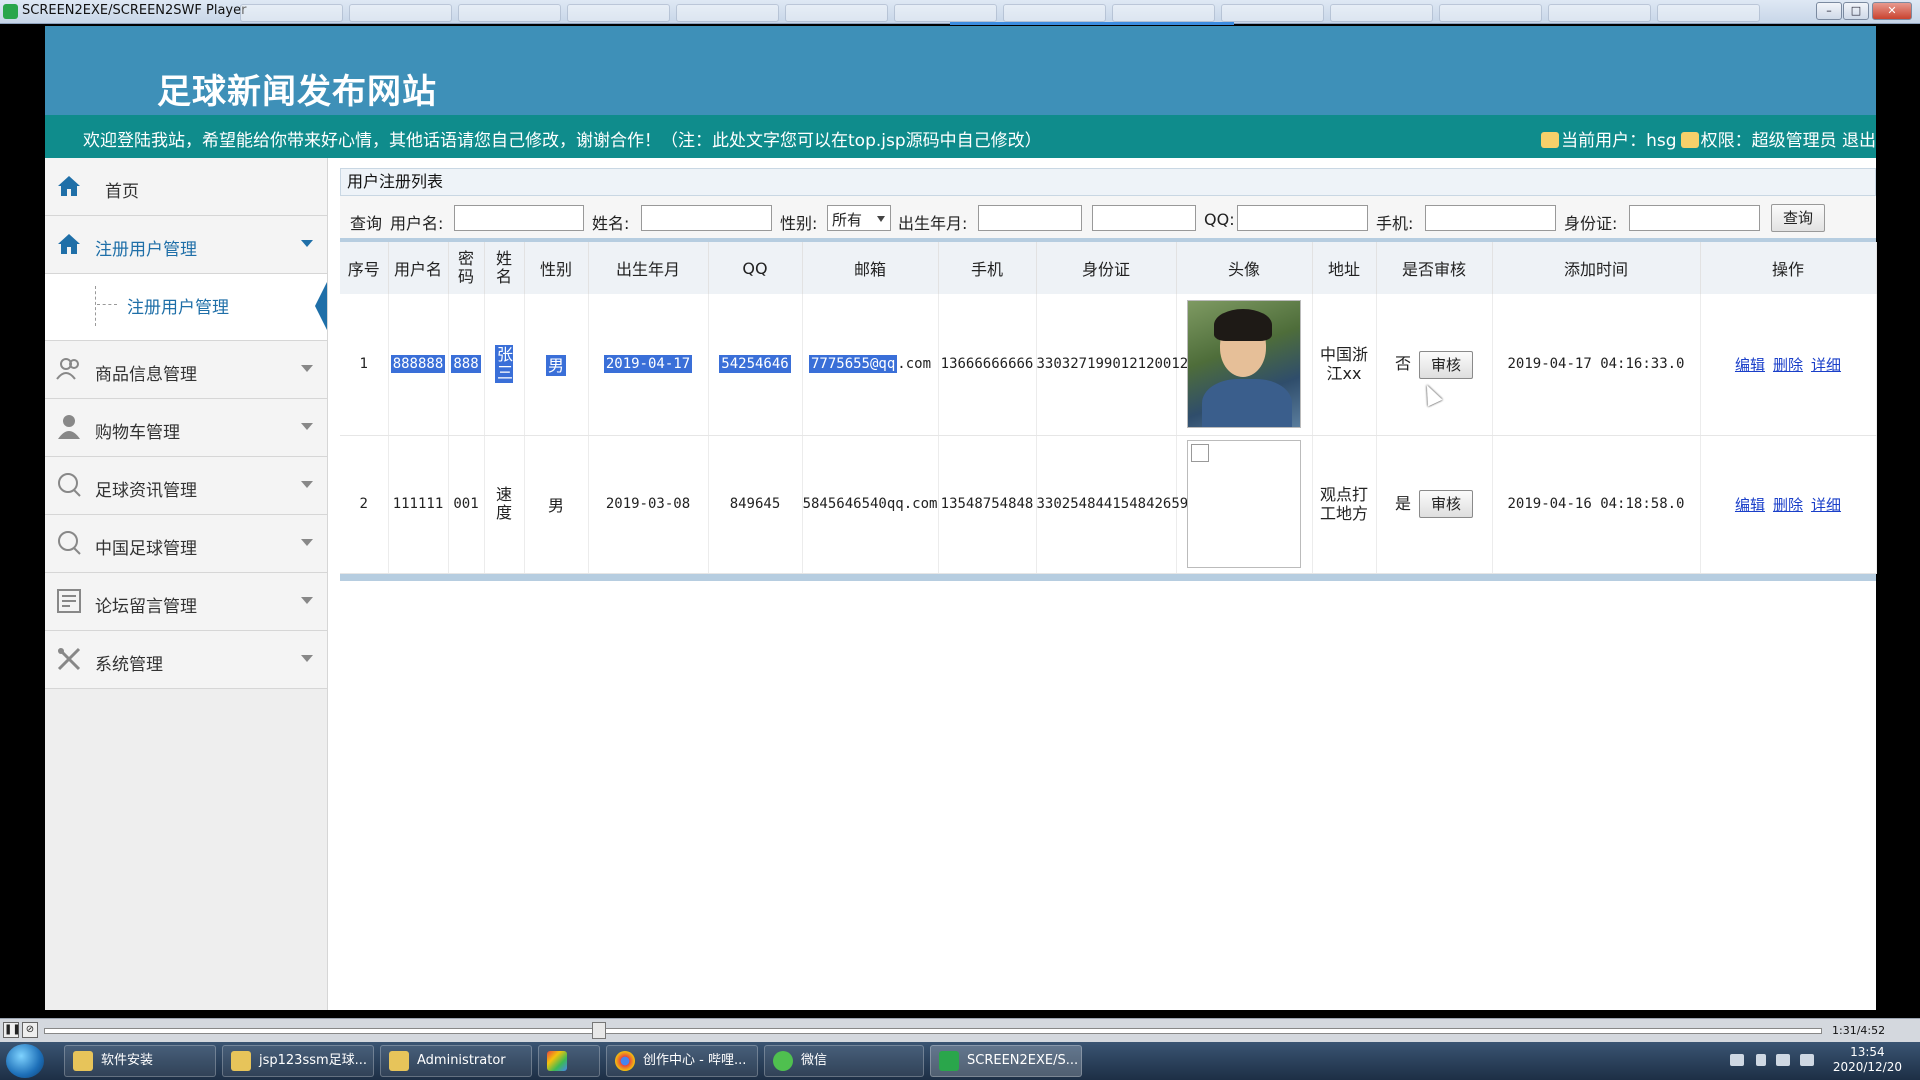  Describe the element at coordinates (859, 218) in the screenshot. I see `gender-select: 所有` at that location.